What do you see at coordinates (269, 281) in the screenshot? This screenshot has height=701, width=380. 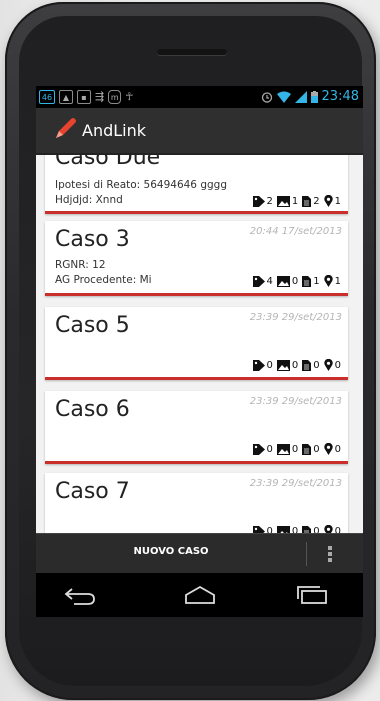 I see `tag-count: 4` at bounding box center [269, 281].